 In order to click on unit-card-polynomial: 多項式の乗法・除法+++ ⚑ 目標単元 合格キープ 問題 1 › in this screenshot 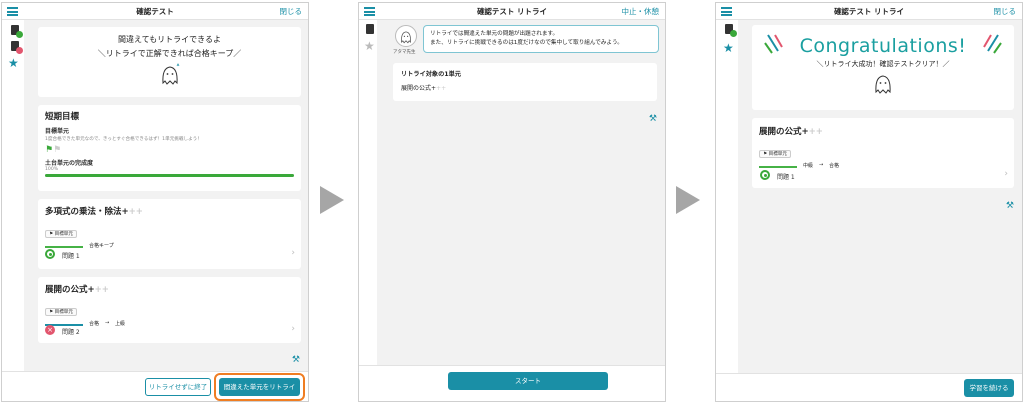, I will do `click(169, 234)`.